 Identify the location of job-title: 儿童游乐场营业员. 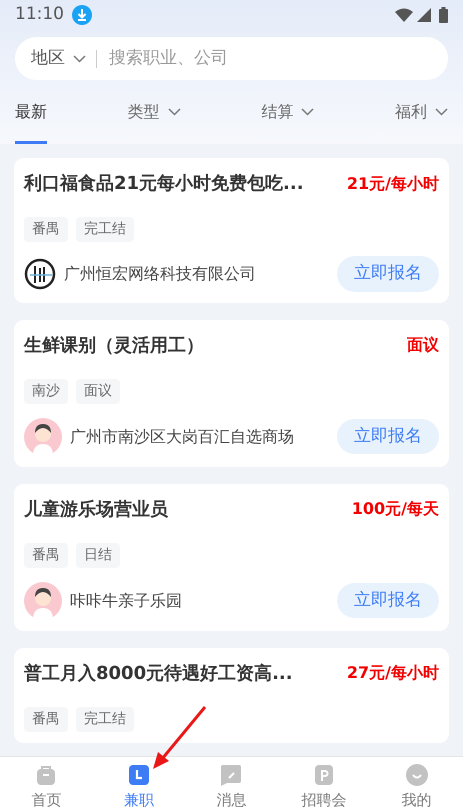
(96, 510).